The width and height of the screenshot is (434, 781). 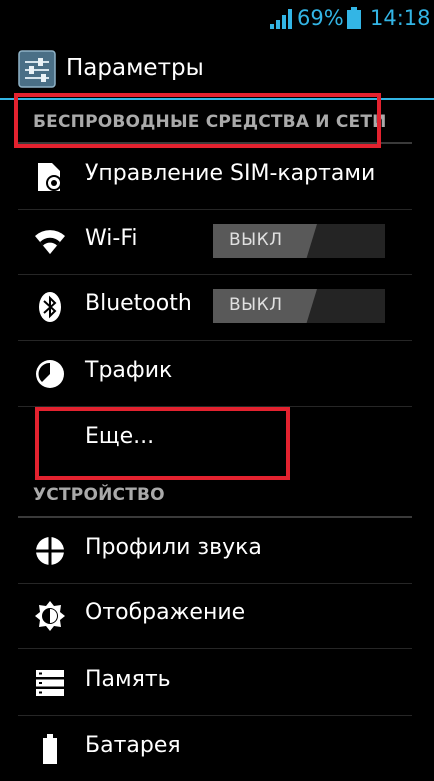 I want to click on settings-app-icon, so click(x=37, y=69).